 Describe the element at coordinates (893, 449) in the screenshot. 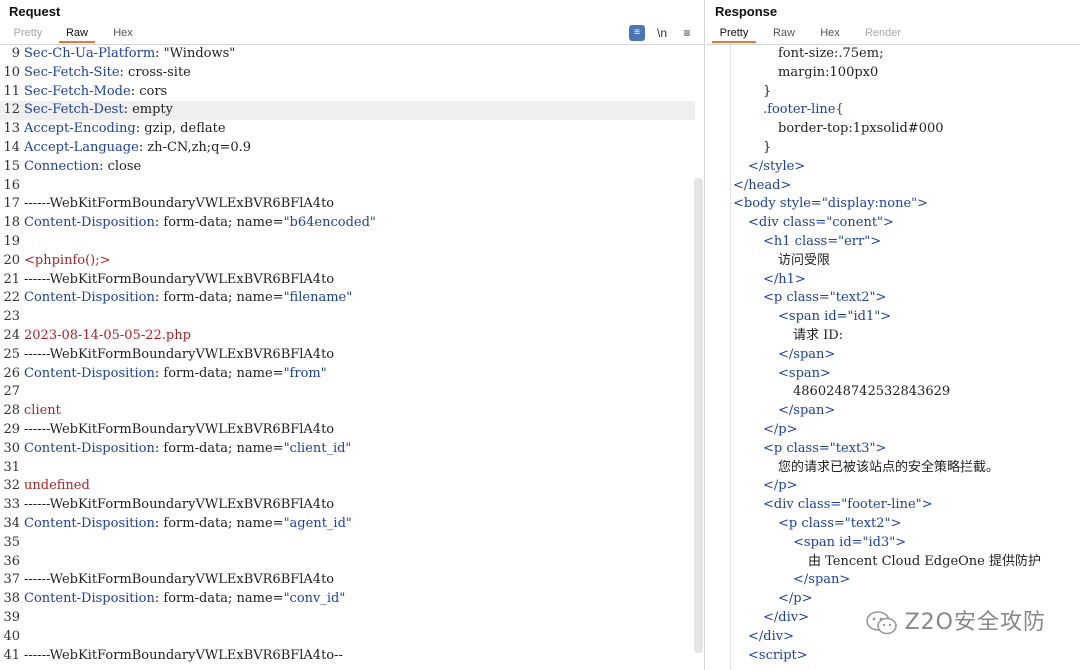

I see `response-line: <p class="text3">` at that location.